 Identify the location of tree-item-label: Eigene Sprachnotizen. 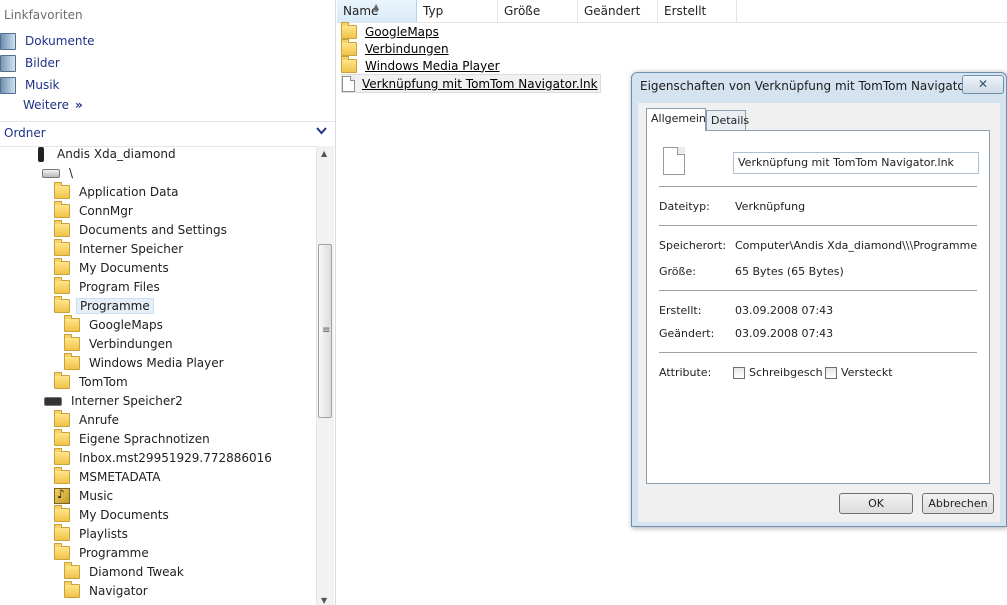
(144, 439).